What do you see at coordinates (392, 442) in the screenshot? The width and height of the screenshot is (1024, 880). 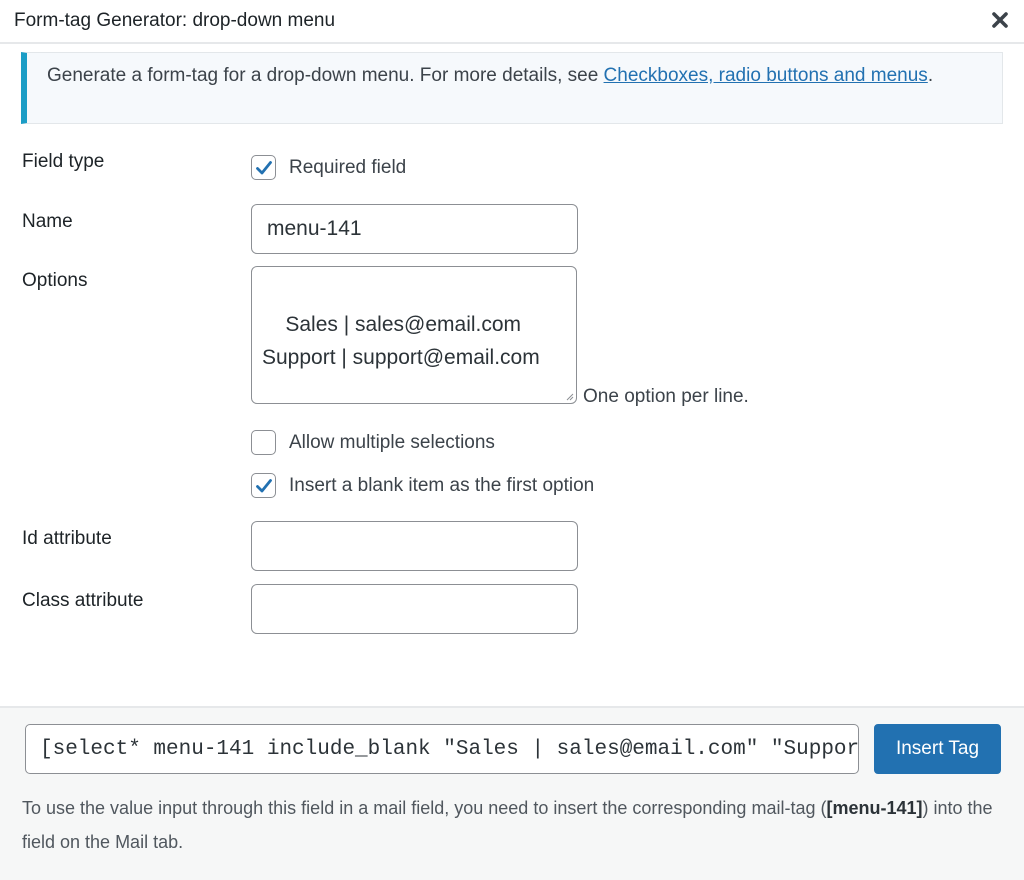 I see `allow-multiple-label: Allow multiple selections` at bounding box center [392, 442].